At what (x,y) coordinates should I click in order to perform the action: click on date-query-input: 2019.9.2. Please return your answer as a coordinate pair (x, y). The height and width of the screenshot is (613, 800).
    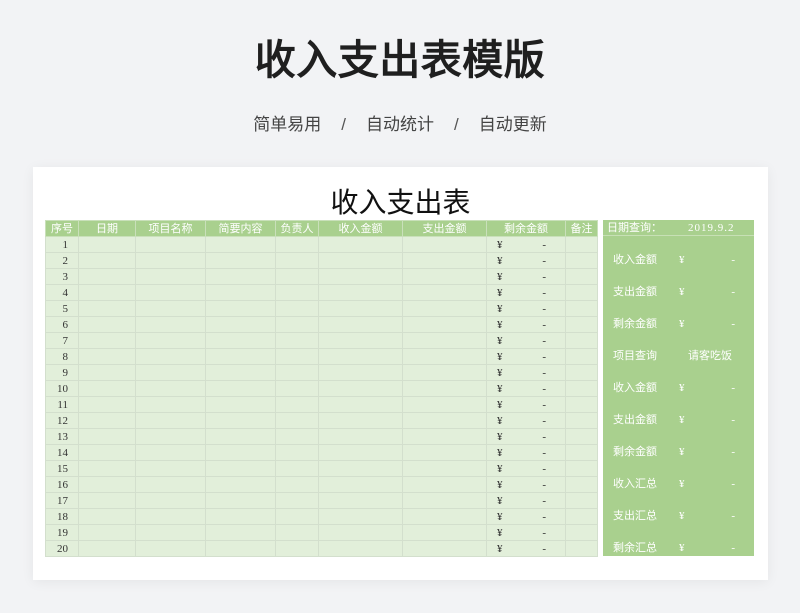
    Looking at the image, I should click on (711, 228).